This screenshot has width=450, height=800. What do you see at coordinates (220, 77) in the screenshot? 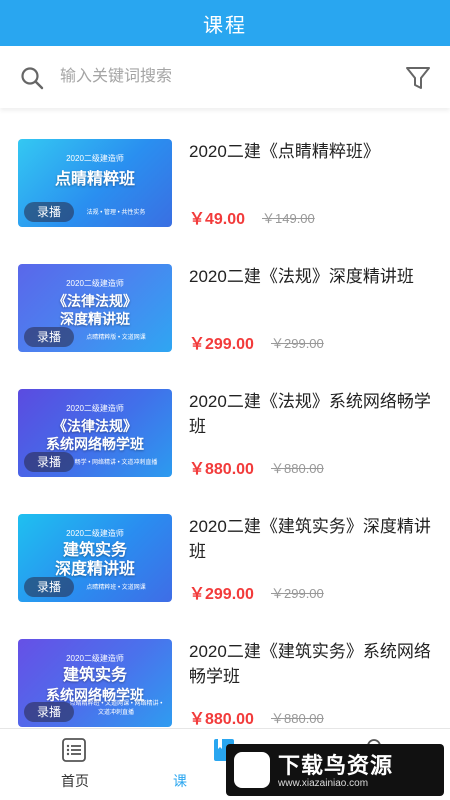
I see `search-input` at bounding box center [220, 77].